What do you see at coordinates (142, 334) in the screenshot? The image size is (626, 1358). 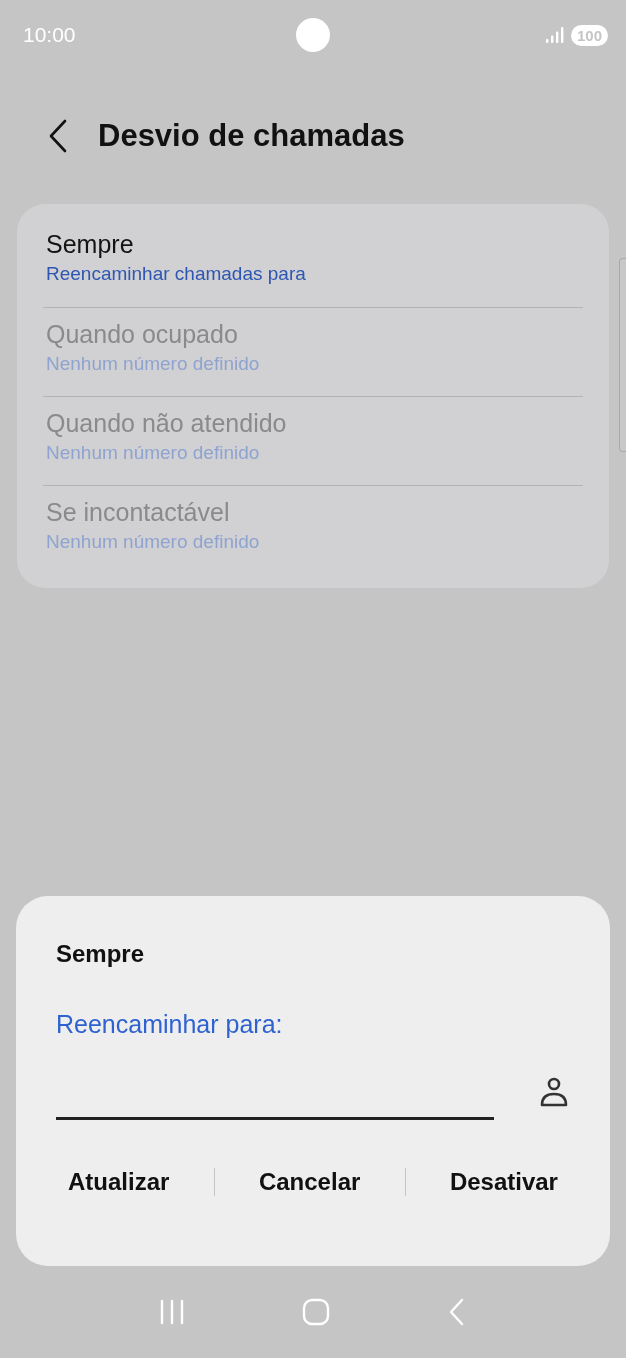 I see `option-title: Quando ocupado` at bounding box center [142, 334].